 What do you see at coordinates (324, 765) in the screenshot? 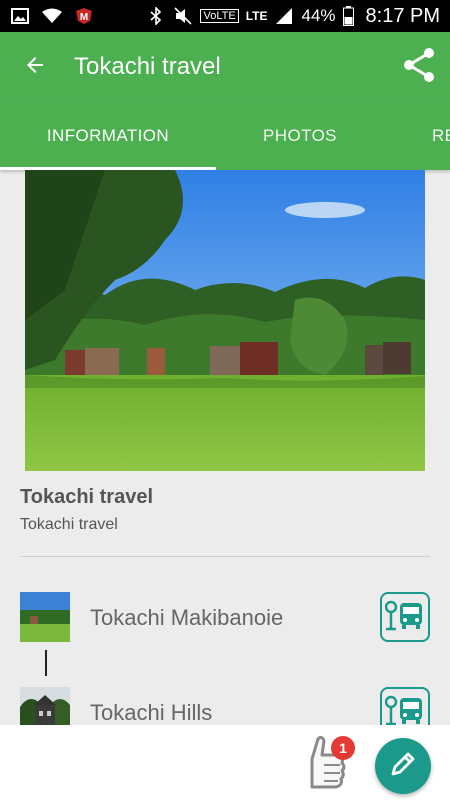
I see `thumbs-up-icon` at bounding box center [324, 765].